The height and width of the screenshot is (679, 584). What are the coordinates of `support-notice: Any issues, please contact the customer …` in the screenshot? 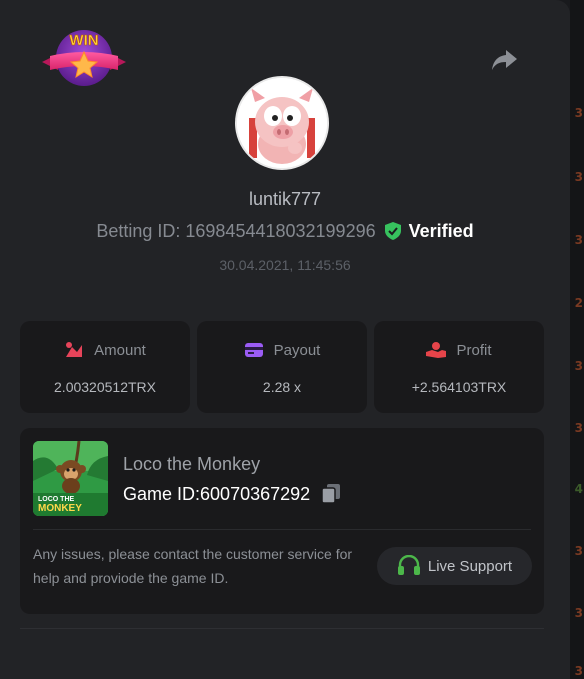 It's located at (193, 566).